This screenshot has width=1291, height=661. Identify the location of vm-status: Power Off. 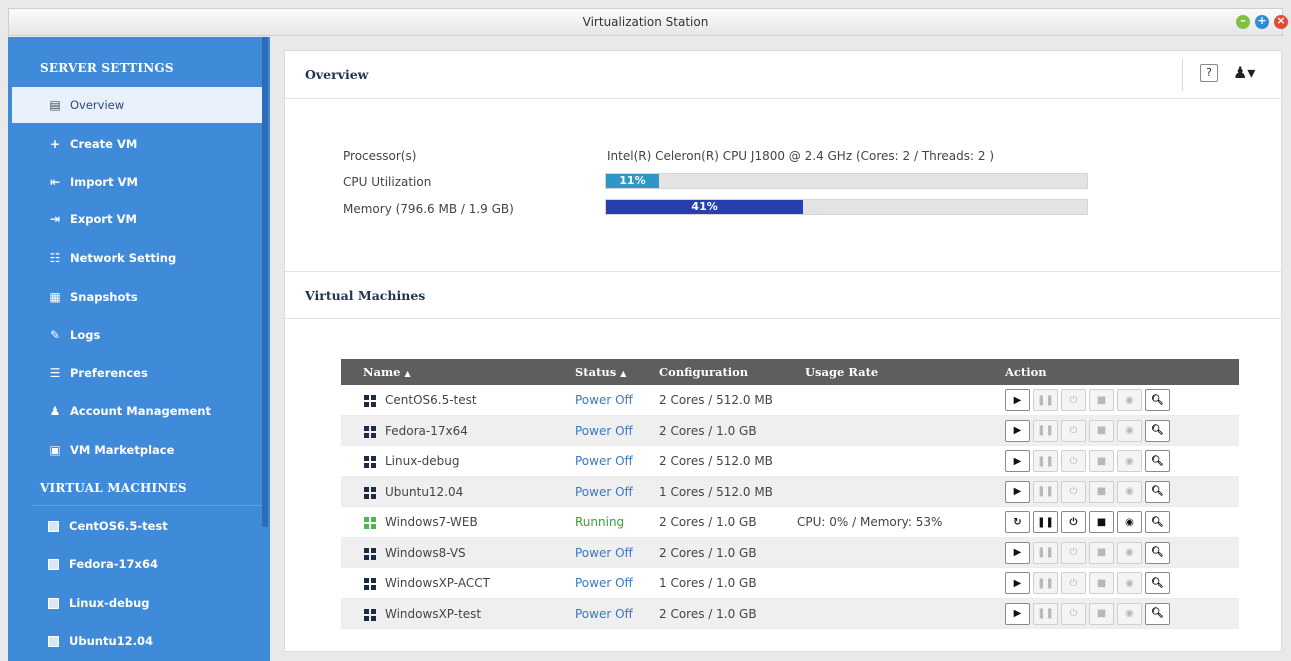
(604, 430).